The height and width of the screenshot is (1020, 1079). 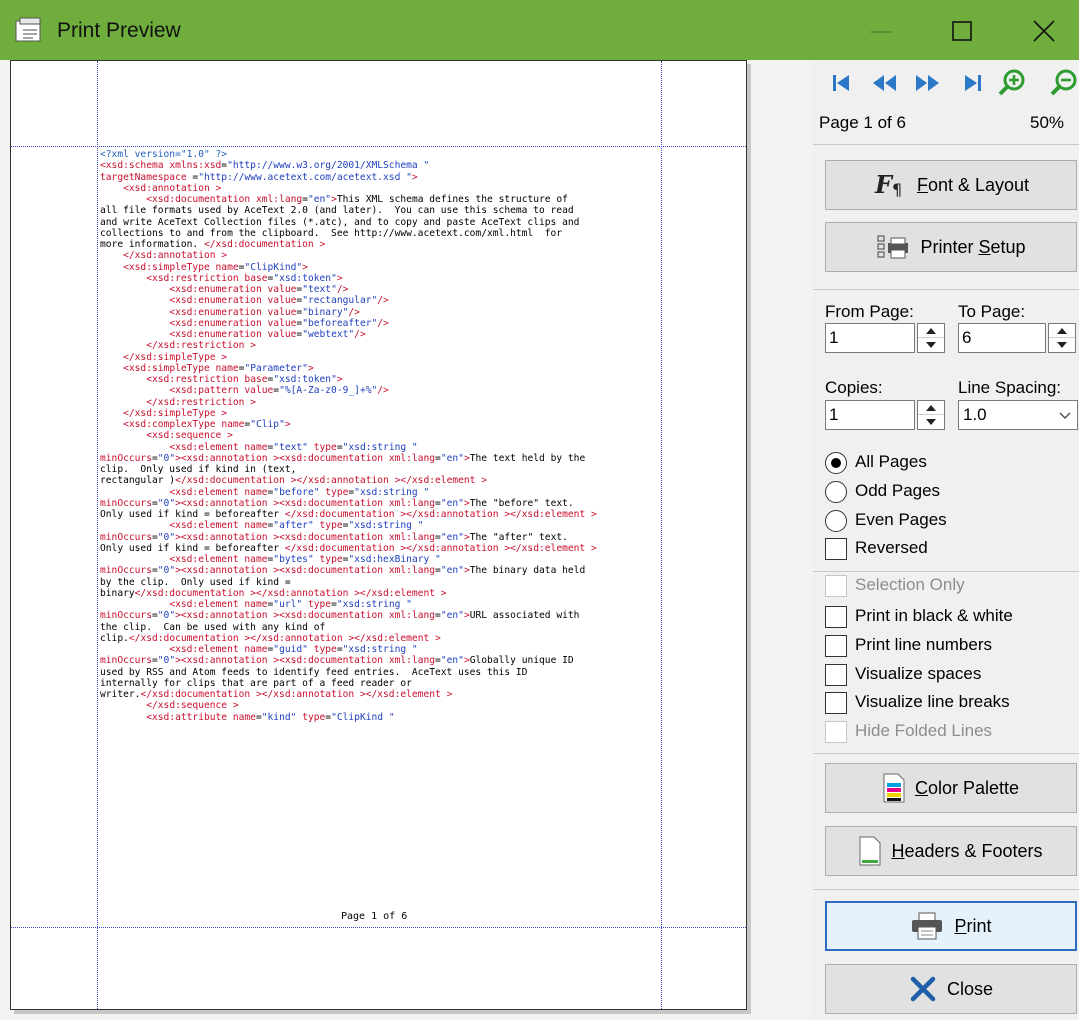 I want to click on close-window-button, so click(x=1046, y=31).